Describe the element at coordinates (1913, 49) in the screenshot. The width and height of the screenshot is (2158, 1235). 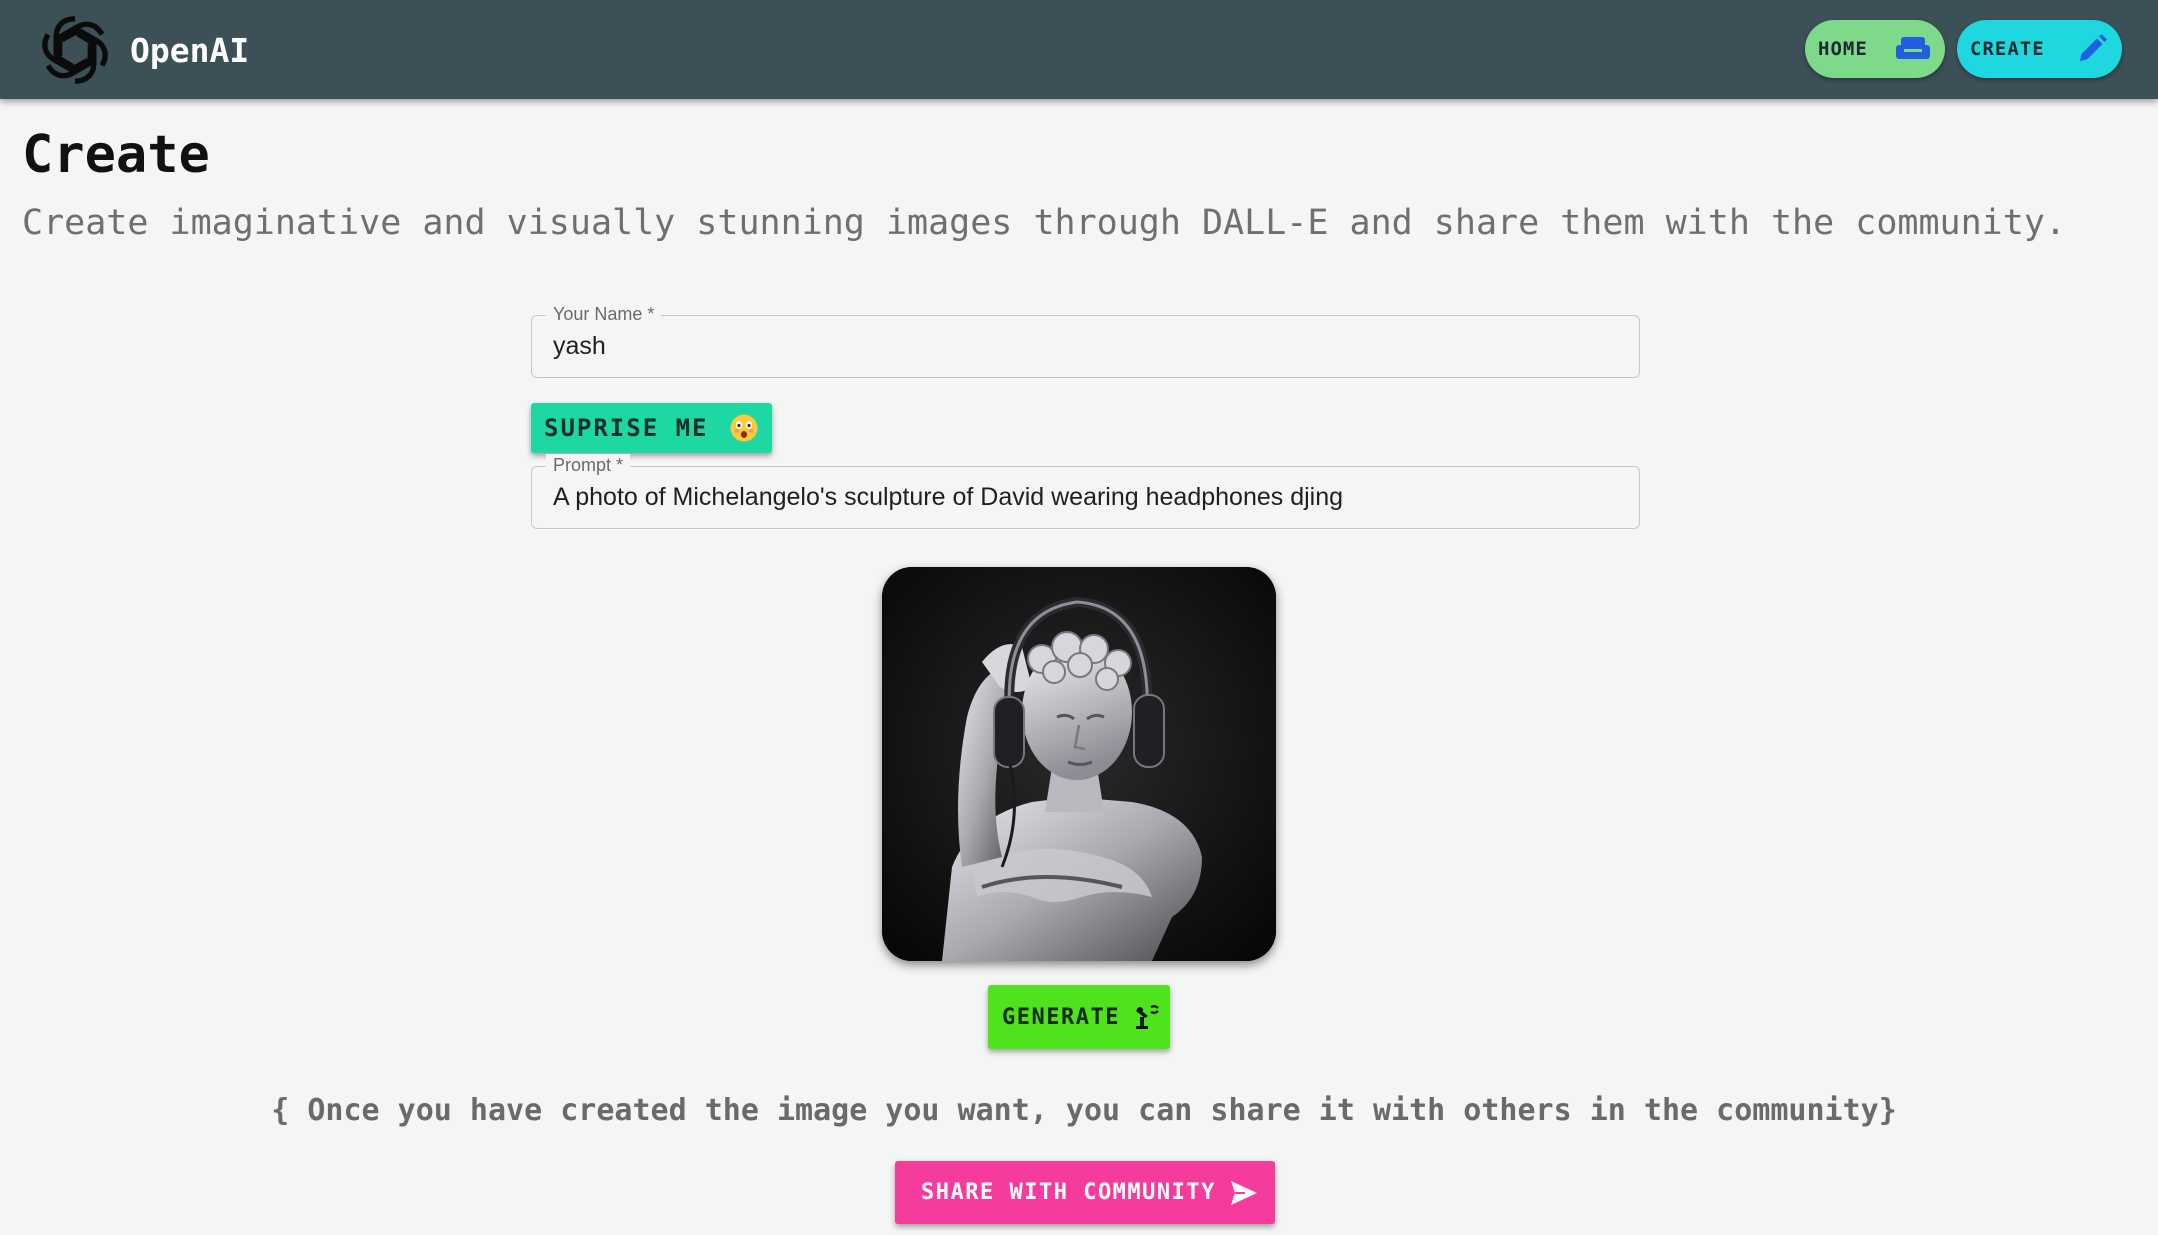
I see `sofa-icon` at that location.